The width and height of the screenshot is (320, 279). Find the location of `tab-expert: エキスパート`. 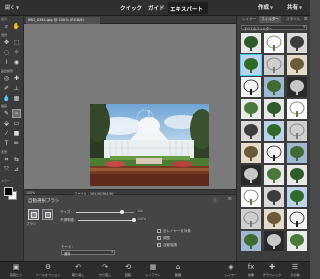

tab-expert: エキスパート is located at coordinates (188, 8).